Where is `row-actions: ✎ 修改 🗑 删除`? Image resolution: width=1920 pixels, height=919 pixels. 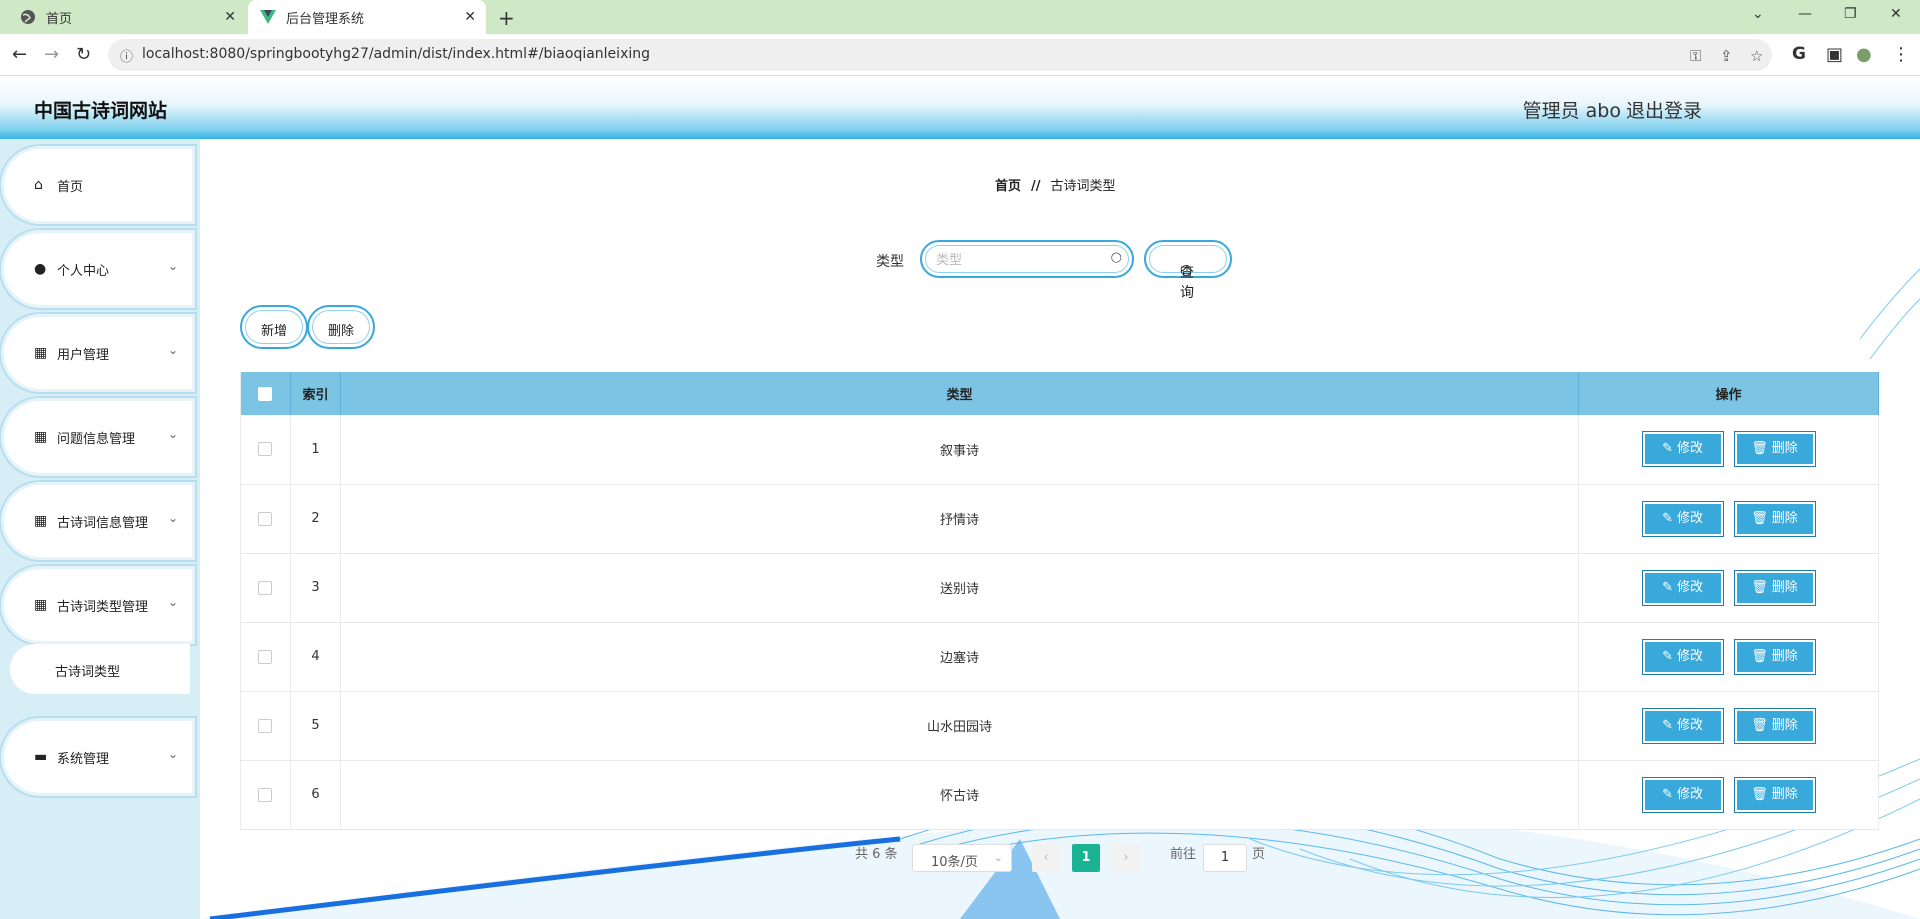
row-actions: ✎ 修改 🗑 删除 is located at coordinates (1728, 519).